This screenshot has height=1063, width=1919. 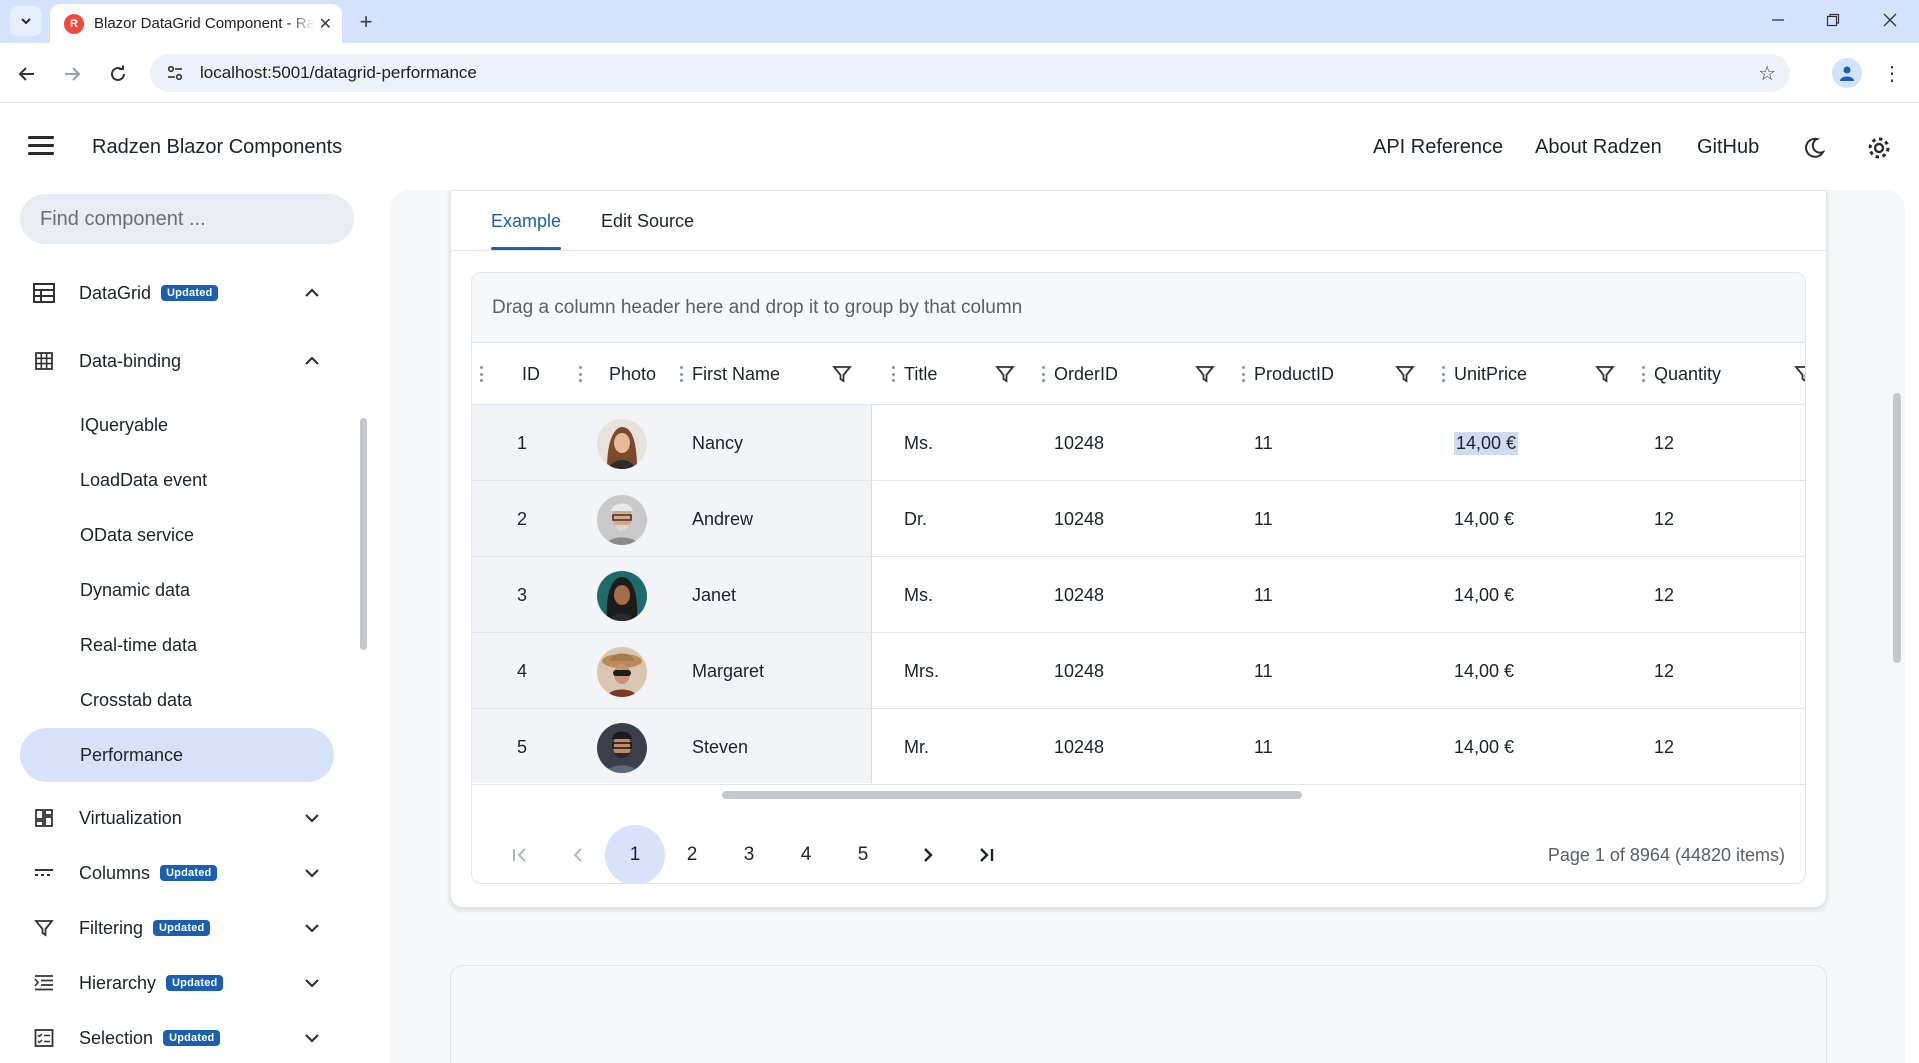 What do you see at coordinates (1438, 147) in the screenshot?
I see `api-reference-link: API Reference` at bounding box center [1438, 147].